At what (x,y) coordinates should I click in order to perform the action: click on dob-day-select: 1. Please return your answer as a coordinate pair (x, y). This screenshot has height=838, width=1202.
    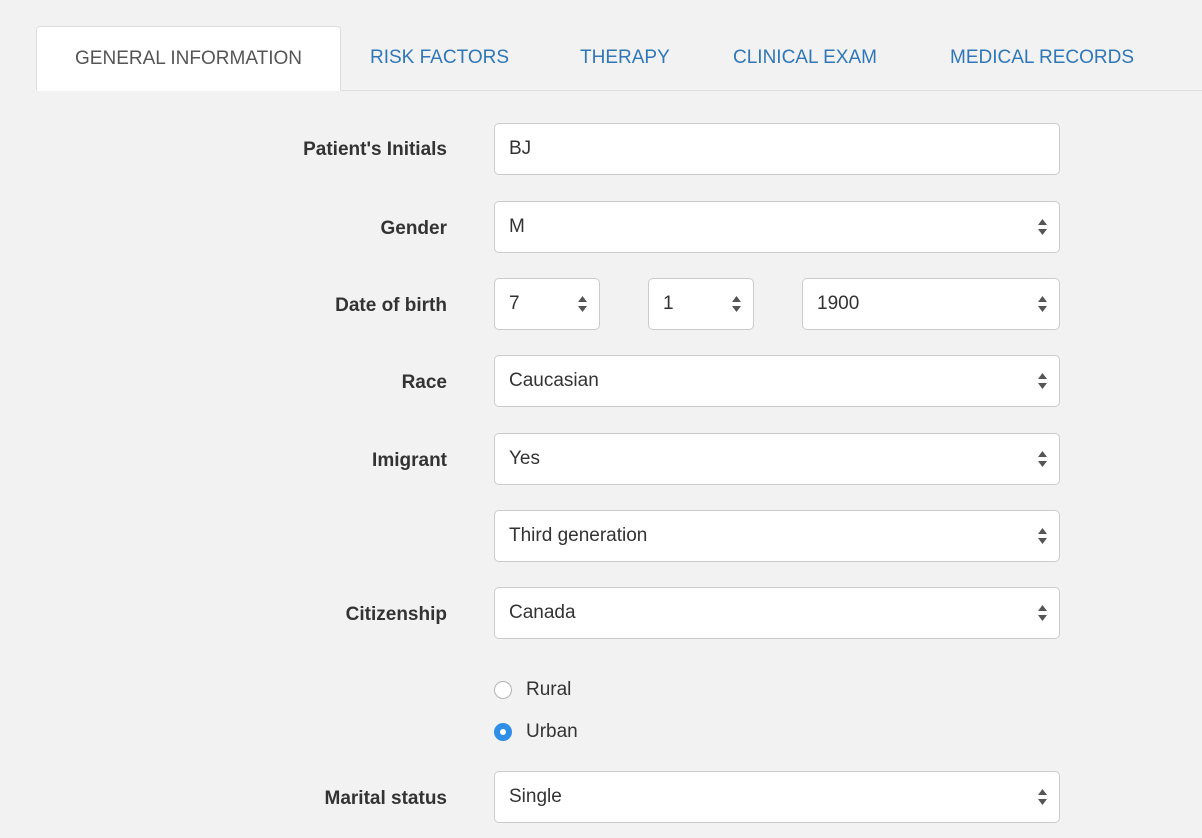
    Looking at the image, I should click on (701, 304).